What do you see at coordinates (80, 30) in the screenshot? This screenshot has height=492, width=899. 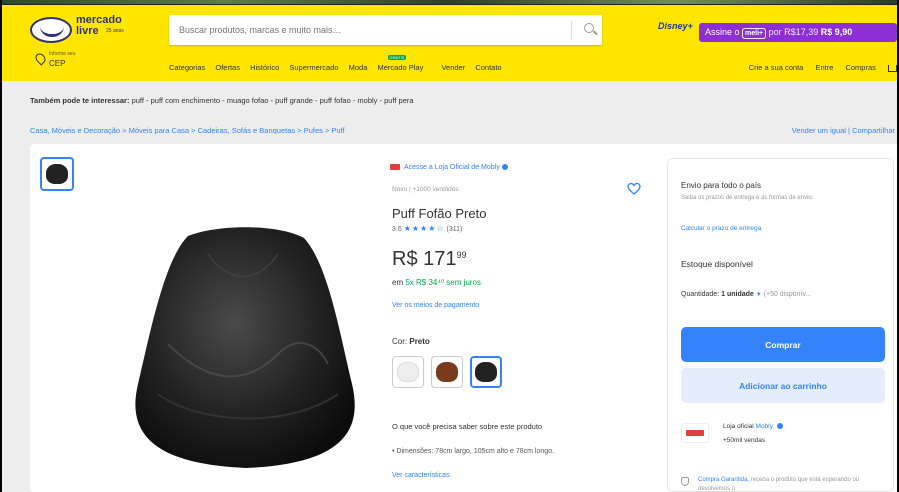 I see `mercado-livre-logo: mercado livre 25 anos` at bounding box center [80, 30].